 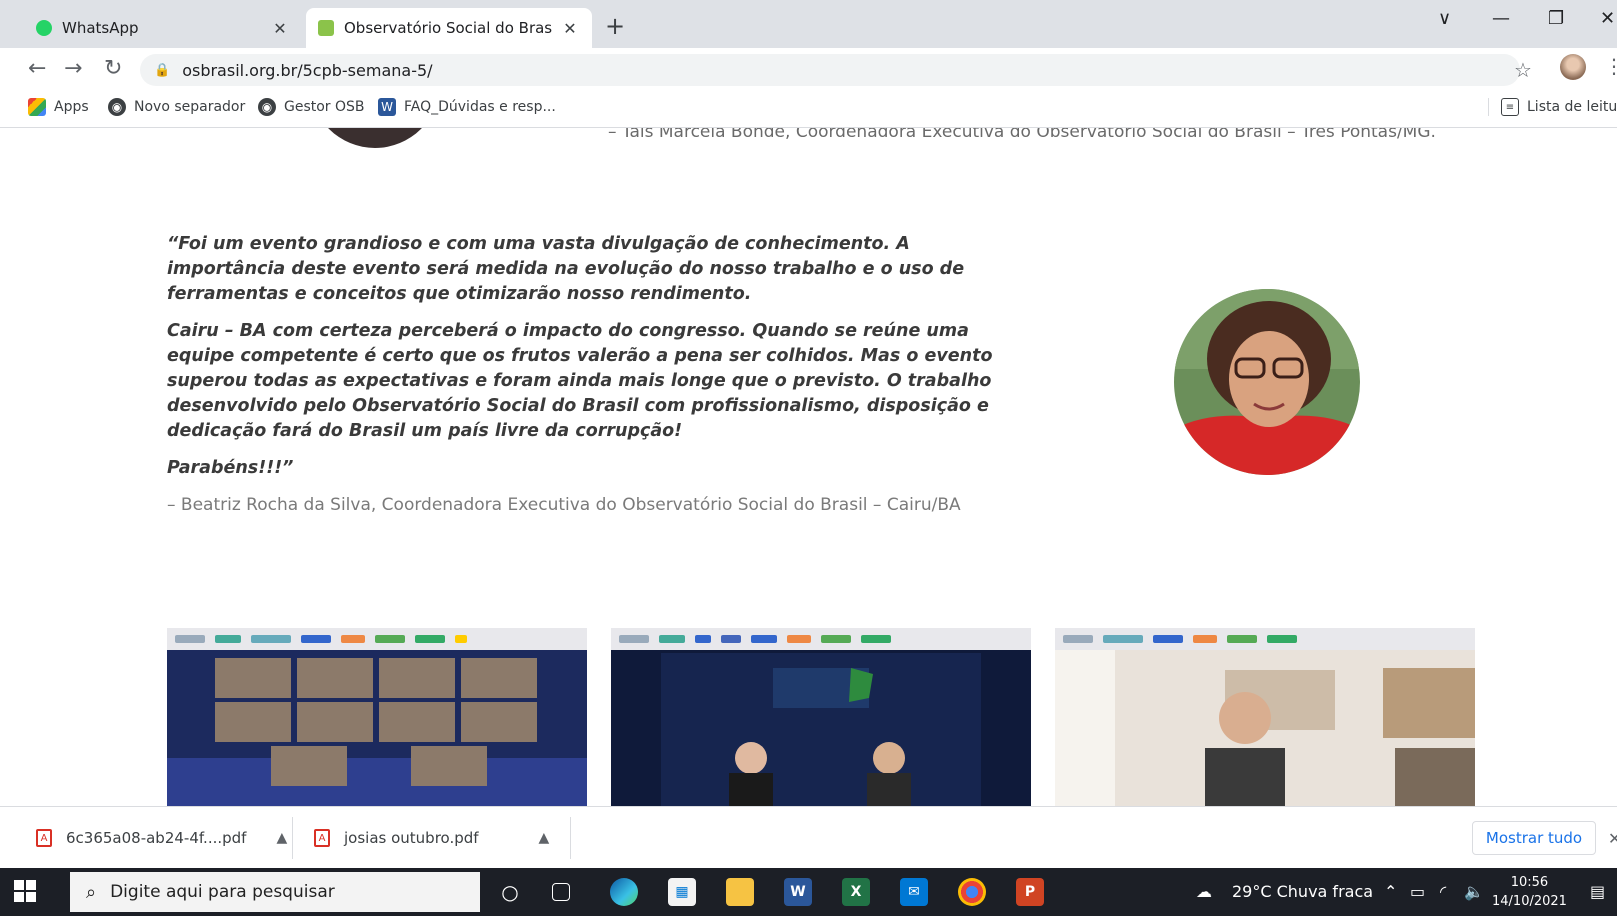 I want to click on osb-favicon-icon, so click(x=326, y=28).